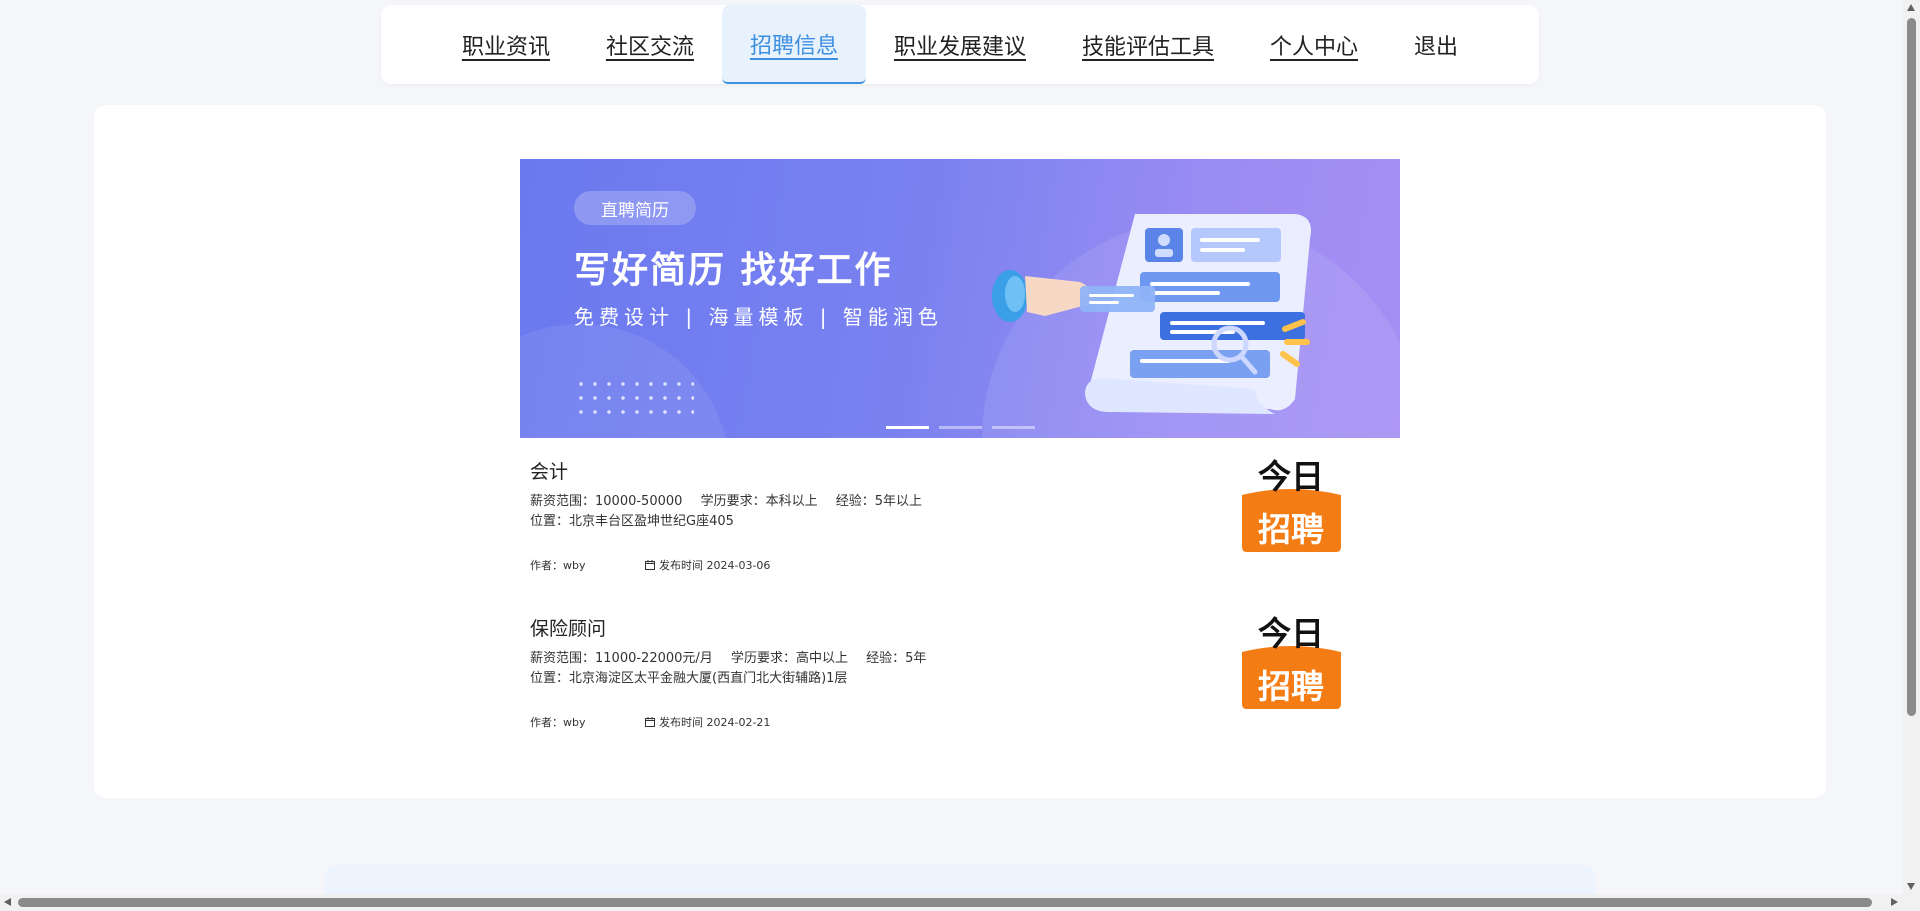  What do you see at coordinates (1314, 44) in the screenshot?
I see `nav-item-profile: 个人中心` at bounding box center [1314, 44].